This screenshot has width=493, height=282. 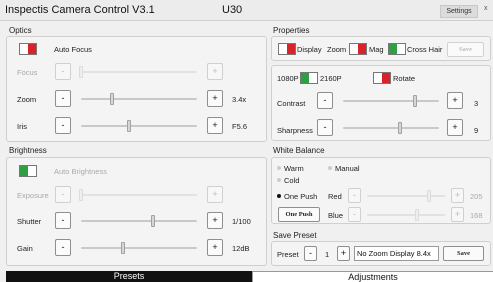 What do you see at coordinates (215, 220) in the screenshot?
I see `shutter-plus-button: +` at bounding box center [215, 220].